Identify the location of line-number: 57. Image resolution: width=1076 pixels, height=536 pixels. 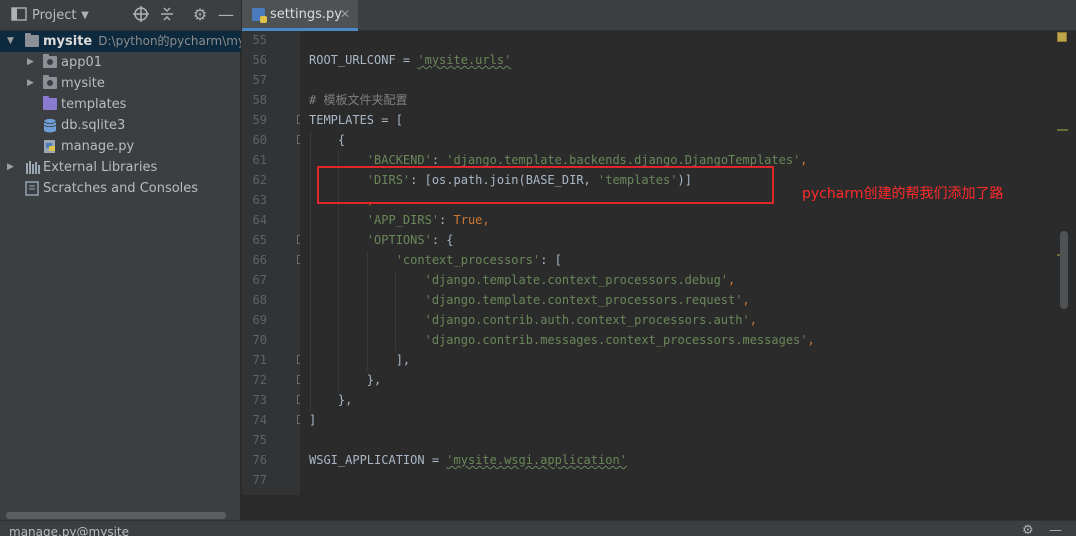
(259, 80).